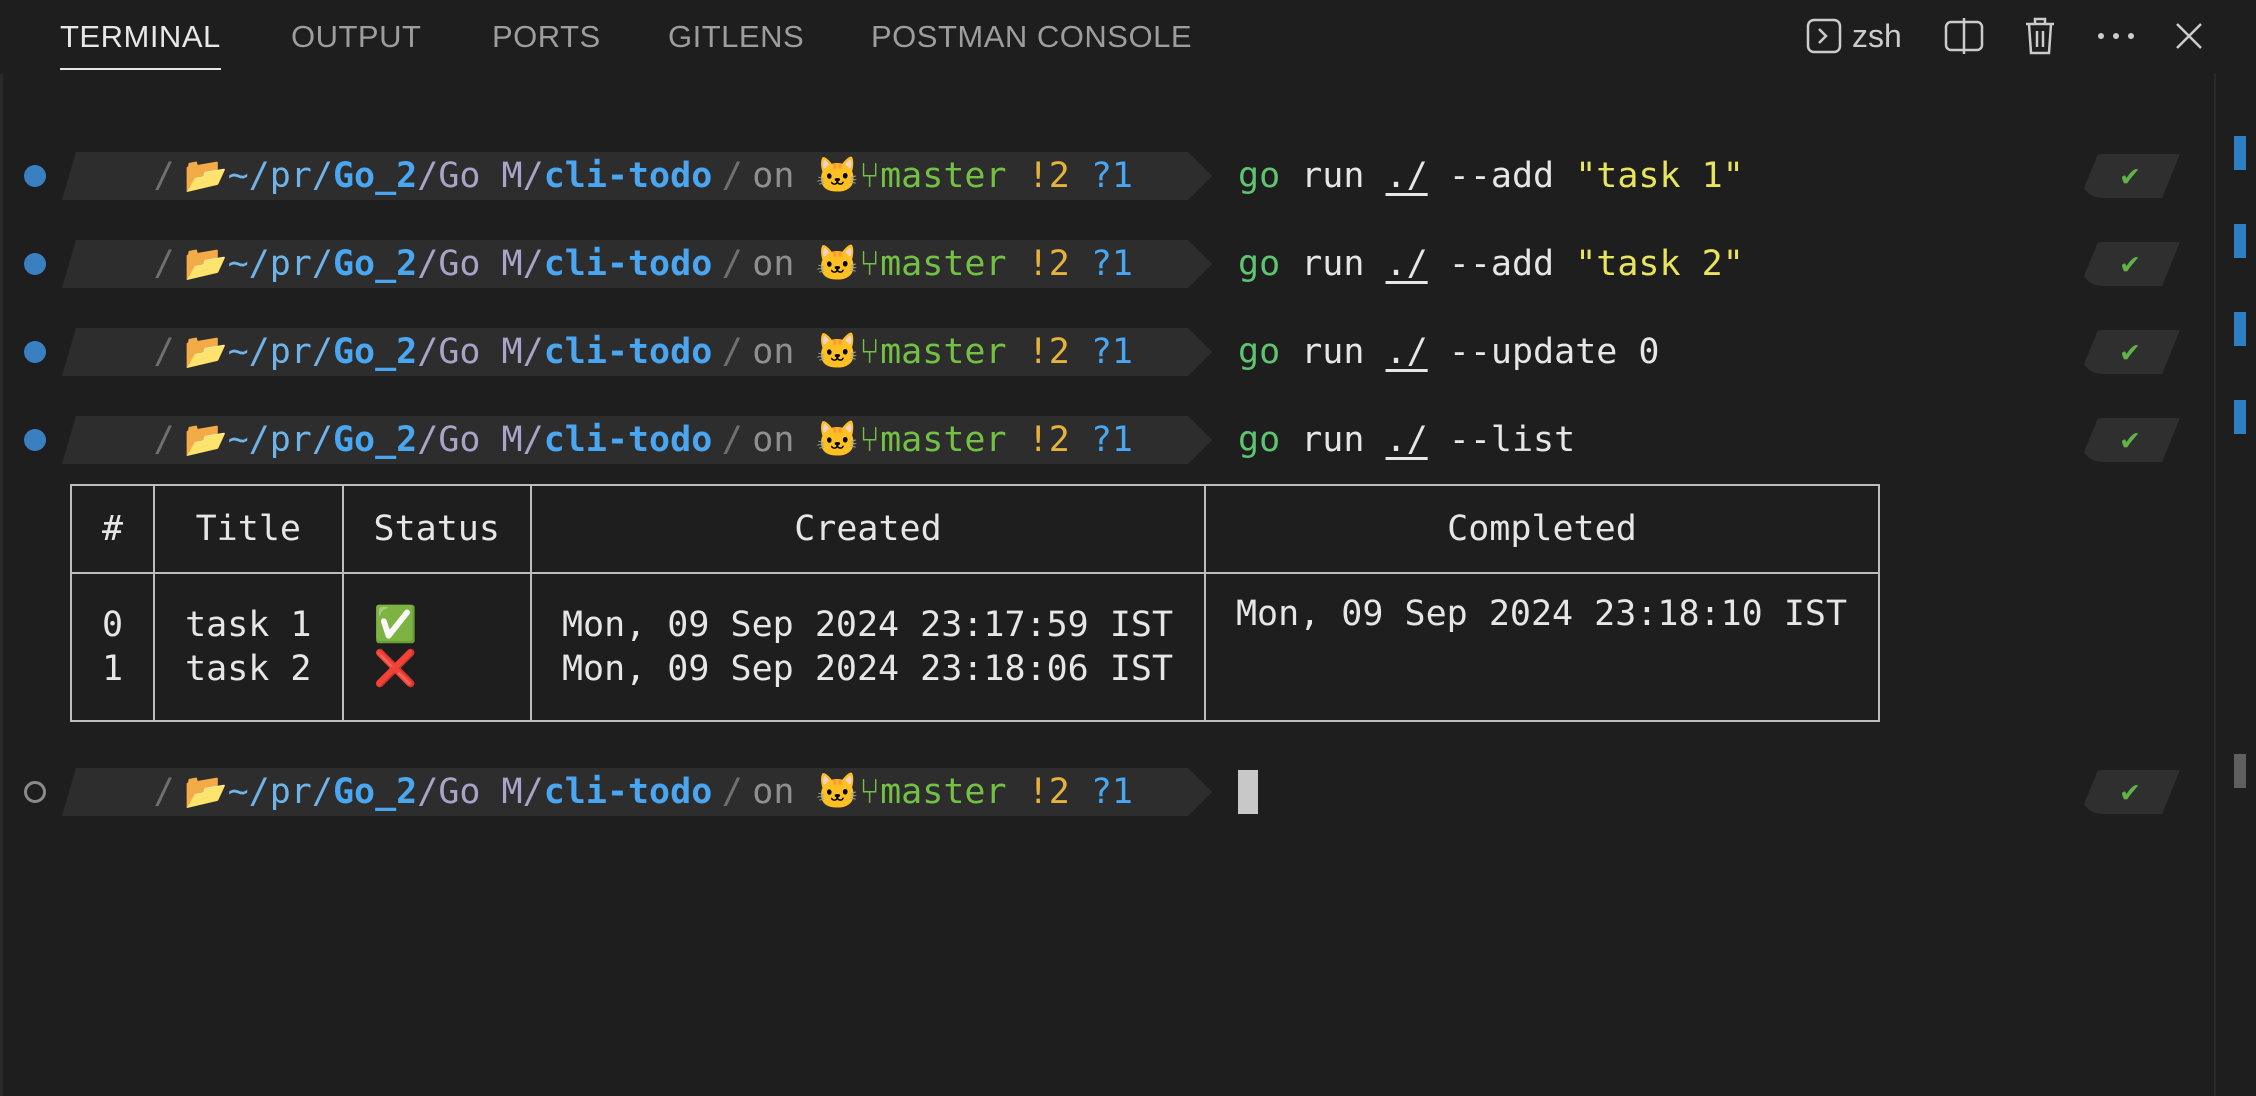 Image resolution: width=2256 pixels, height=1096 pixels. What do you see at coordinates (867, 529) in the screenshot?
I see `column-header-created: Created` at bounding box center [867, 529].